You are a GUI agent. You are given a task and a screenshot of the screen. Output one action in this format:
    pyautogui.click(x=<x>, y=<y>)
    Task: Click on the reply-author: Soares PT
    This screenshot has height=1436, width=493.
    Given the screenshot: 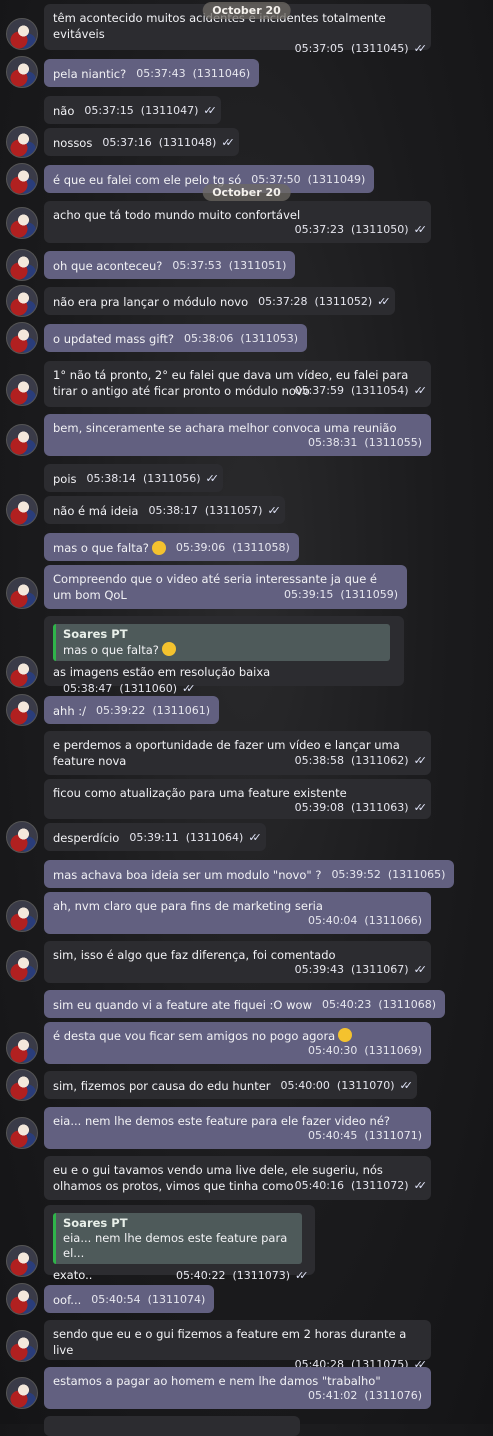 What is the action you would take?
    pyautogui.click(x=95, y=634)
    